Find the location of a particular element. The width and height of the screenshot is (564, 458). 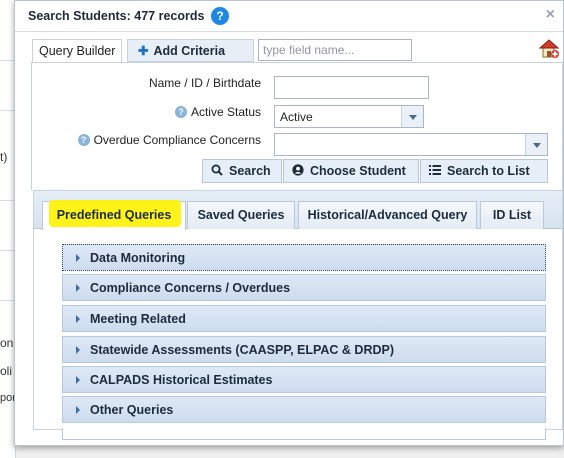

background-text: on is located at coordinates (7, 343).